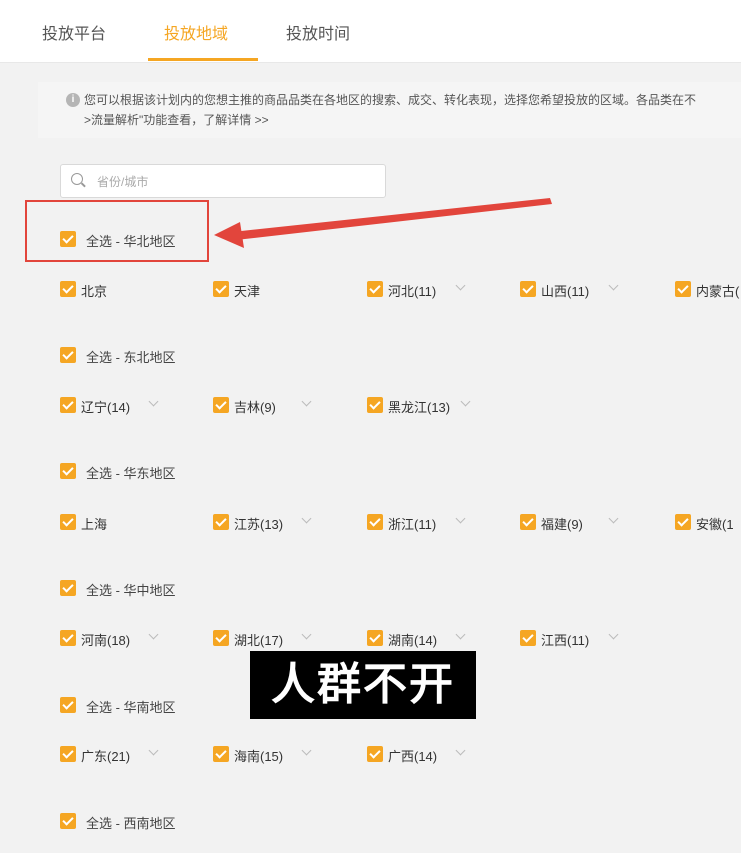  What do you see at coordinates (68, 705) in the screenshot?
I see `checkbox-region-south` at bounding box center [68, 705].